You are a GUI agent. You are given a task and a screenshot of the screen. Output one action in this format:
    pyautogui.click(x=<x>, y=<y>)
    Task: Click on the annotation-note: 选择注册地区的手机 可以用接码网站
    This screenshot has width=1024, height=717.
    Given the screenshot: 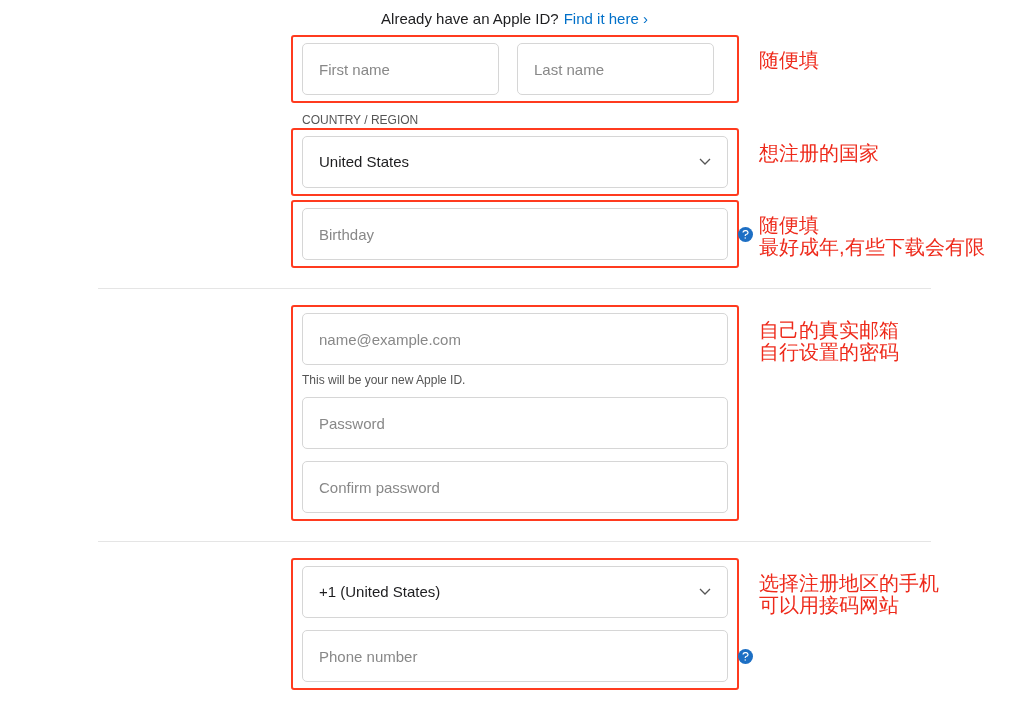 What is the action you would take?
    pyautogui.click(x=849, y=594)
    